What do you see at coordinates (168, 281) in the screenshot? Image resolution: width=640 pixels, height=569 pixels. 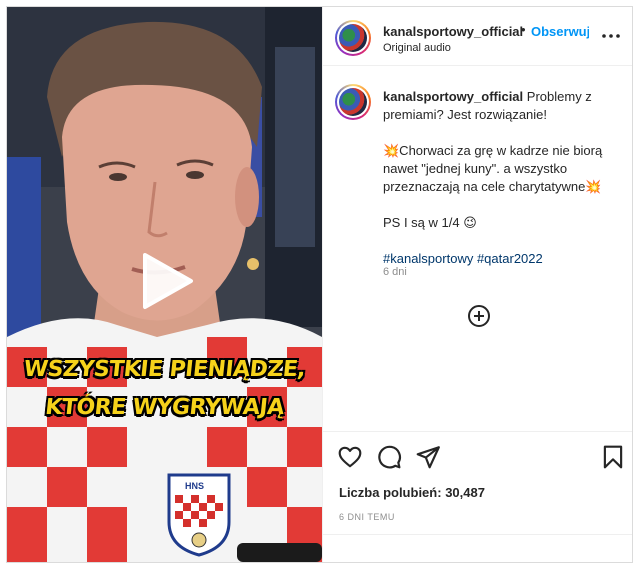 I see `play-icon` at bounding box center [168, 281].